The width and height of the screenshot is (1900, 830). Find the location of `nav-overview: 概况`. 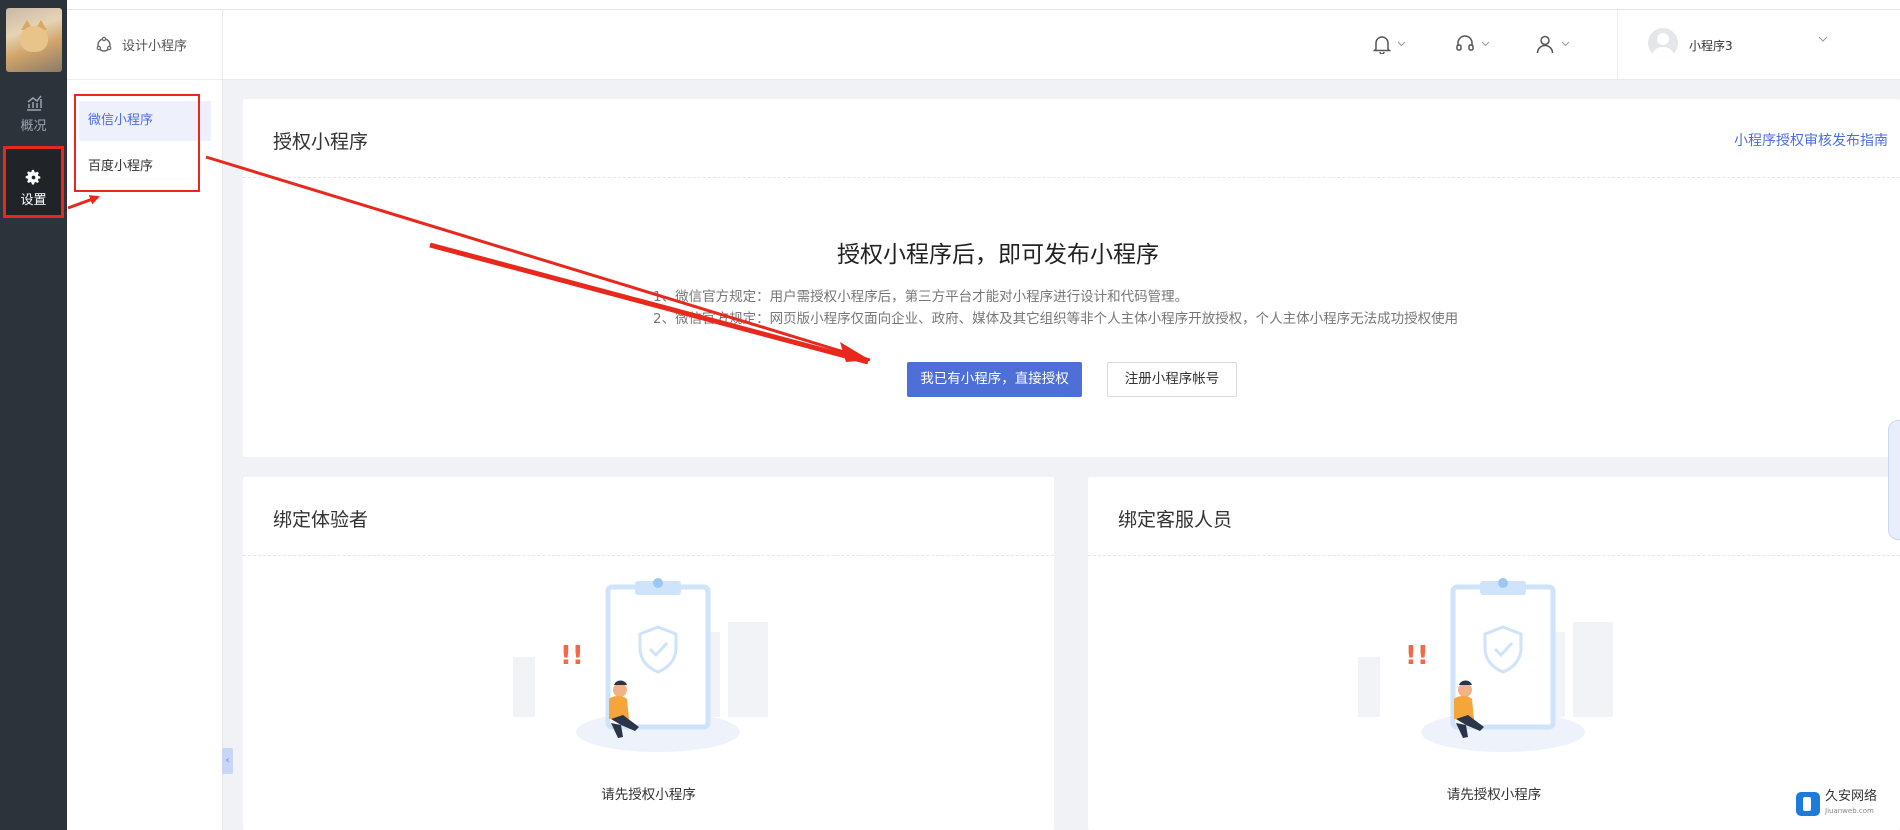

nav-overview: 概况 is located at coordinates (33, 114).